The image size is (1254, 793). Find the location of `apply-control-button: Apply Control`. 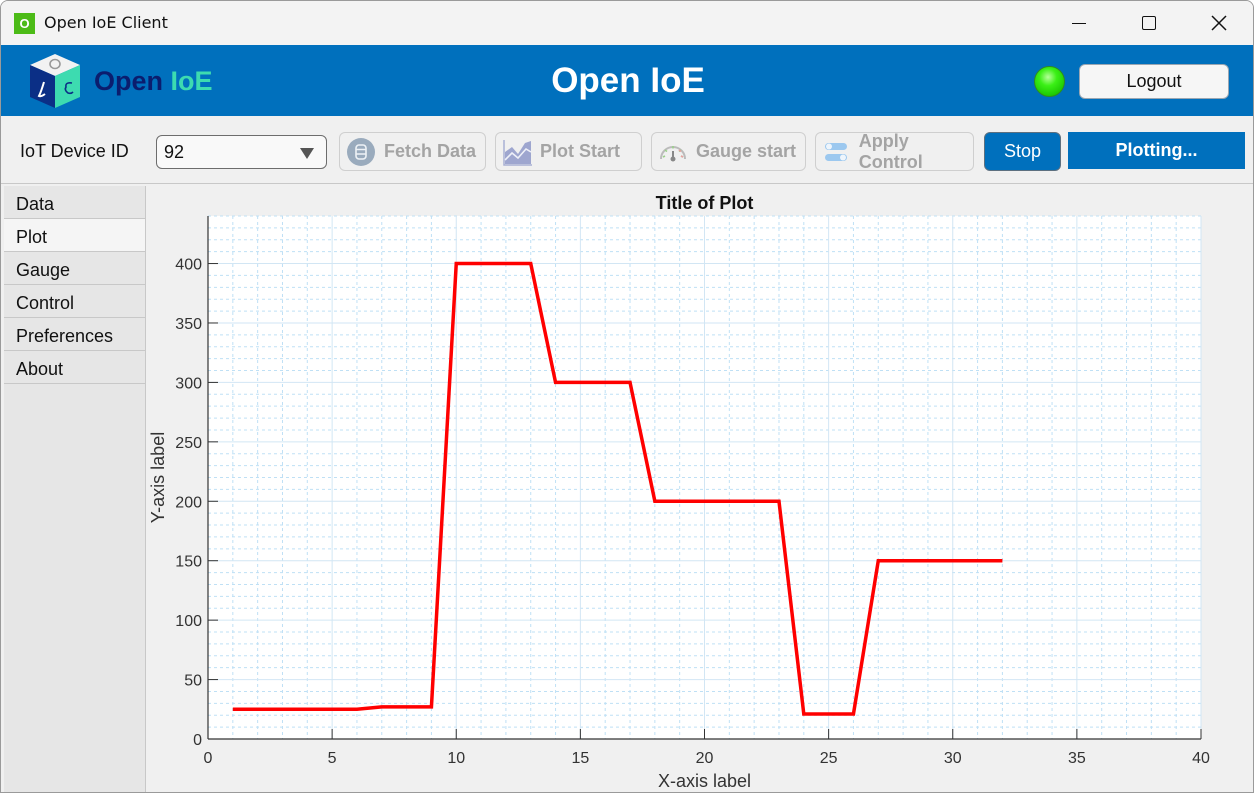

apply-control-button: Apply Control is located at coordinates (894, 151).